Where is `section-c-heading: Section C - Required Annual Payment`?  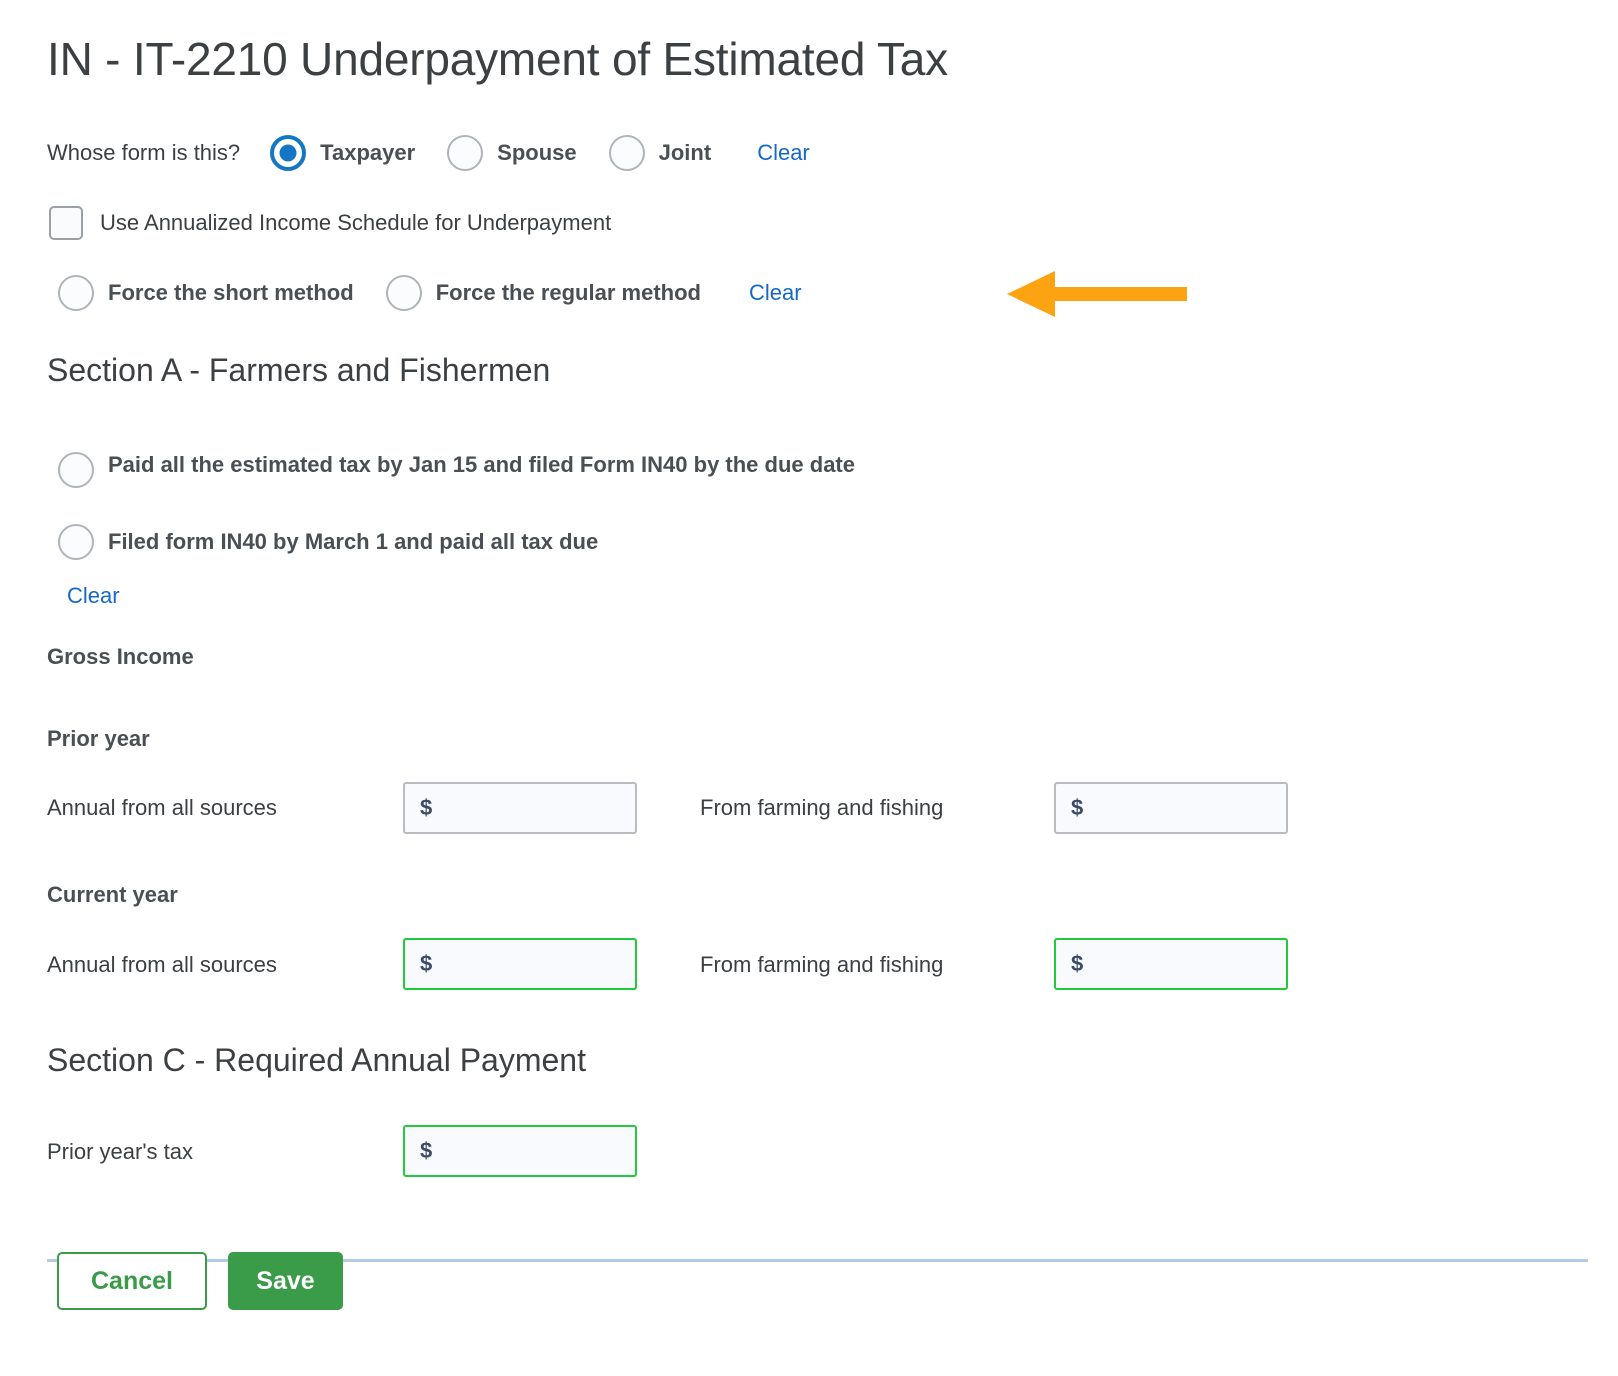
section-c-heading: Section C - Required Annual Payment is located at coordinates (316, 1060).